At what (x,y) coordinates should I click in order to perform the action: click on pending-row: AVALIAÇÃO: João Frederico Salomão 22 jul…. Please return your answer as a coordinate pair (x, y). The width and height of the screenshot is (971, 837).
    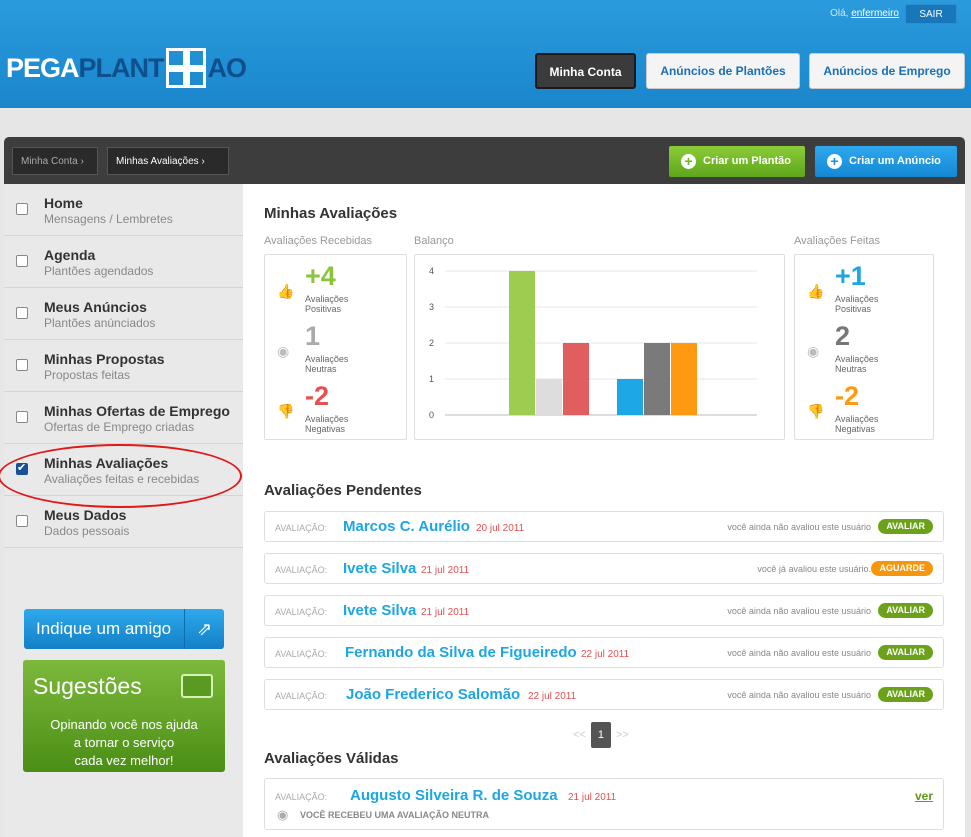
    Looking at the image, I should click on (604, 694).